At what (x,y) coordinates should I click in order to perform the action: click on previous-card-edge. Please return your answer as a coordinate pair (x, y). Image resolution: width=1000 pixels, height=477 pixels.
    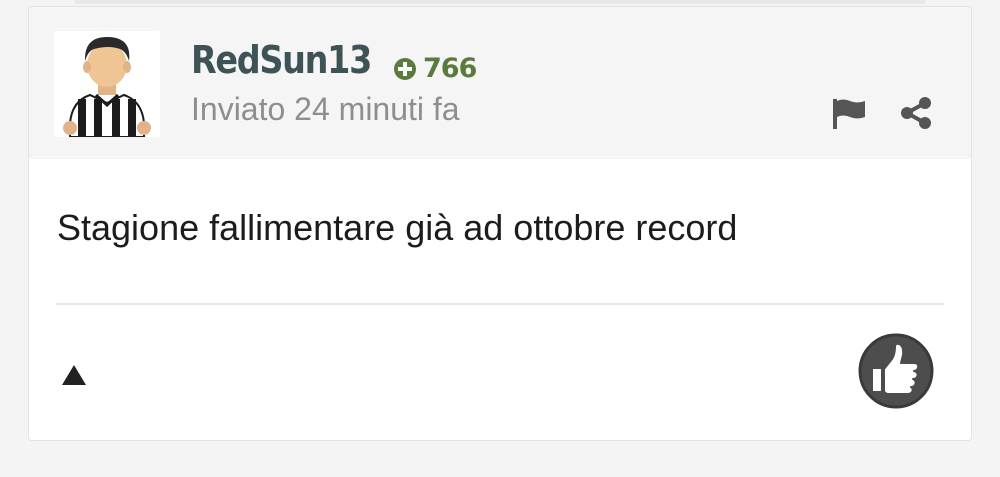
    Looking at the image, I should click on (500, 2).